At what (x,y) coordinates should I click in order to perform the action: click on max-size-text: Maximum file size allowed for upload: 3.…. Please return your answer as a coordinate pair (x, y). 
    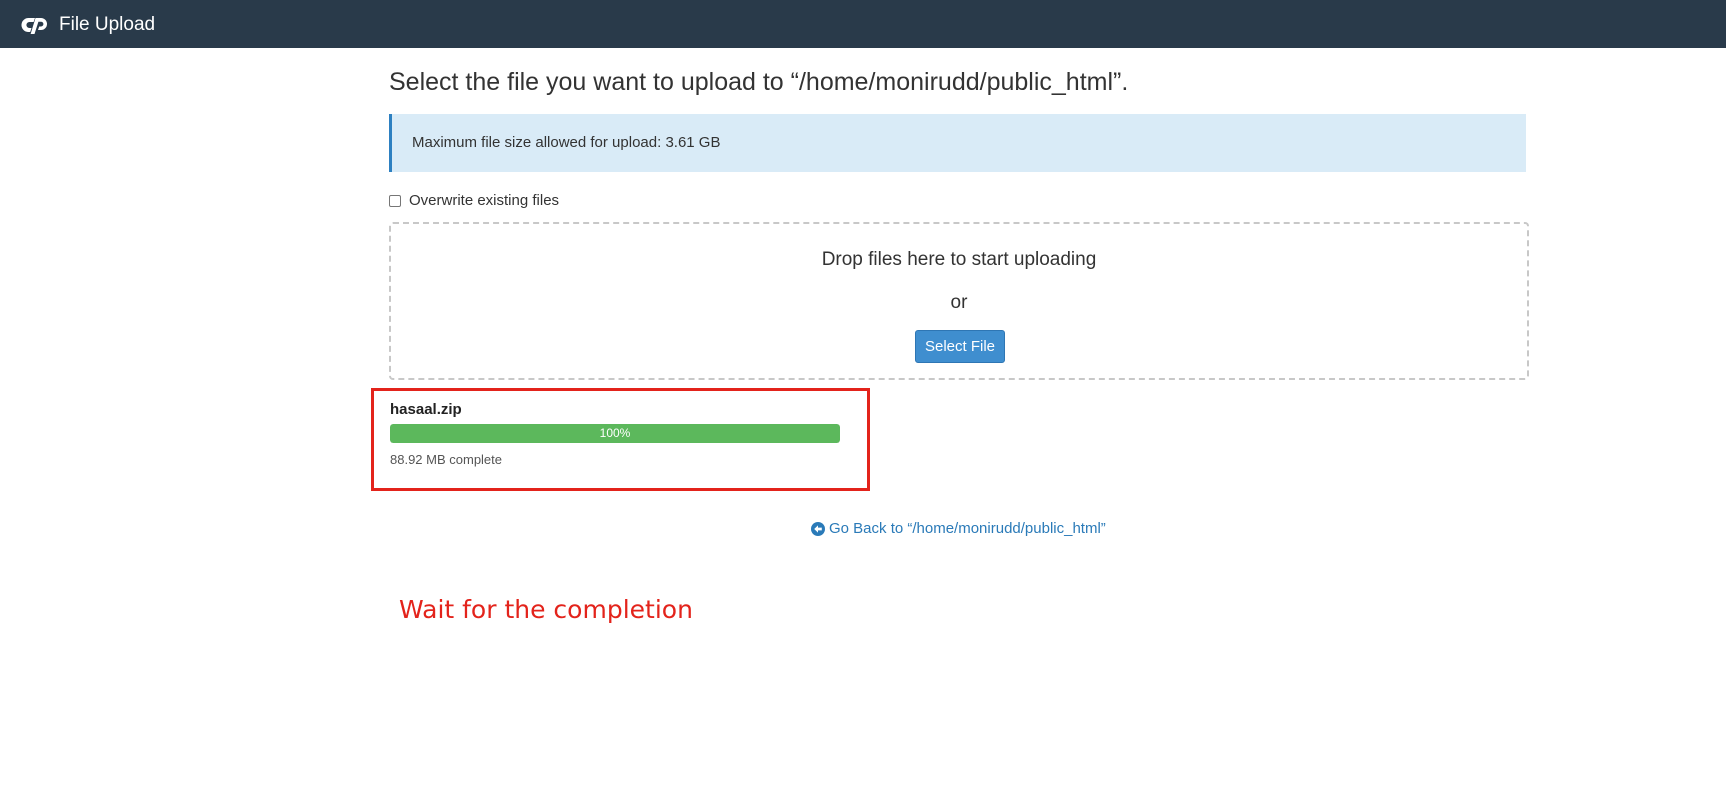
    Looking at the image, I should click on (566, 142).